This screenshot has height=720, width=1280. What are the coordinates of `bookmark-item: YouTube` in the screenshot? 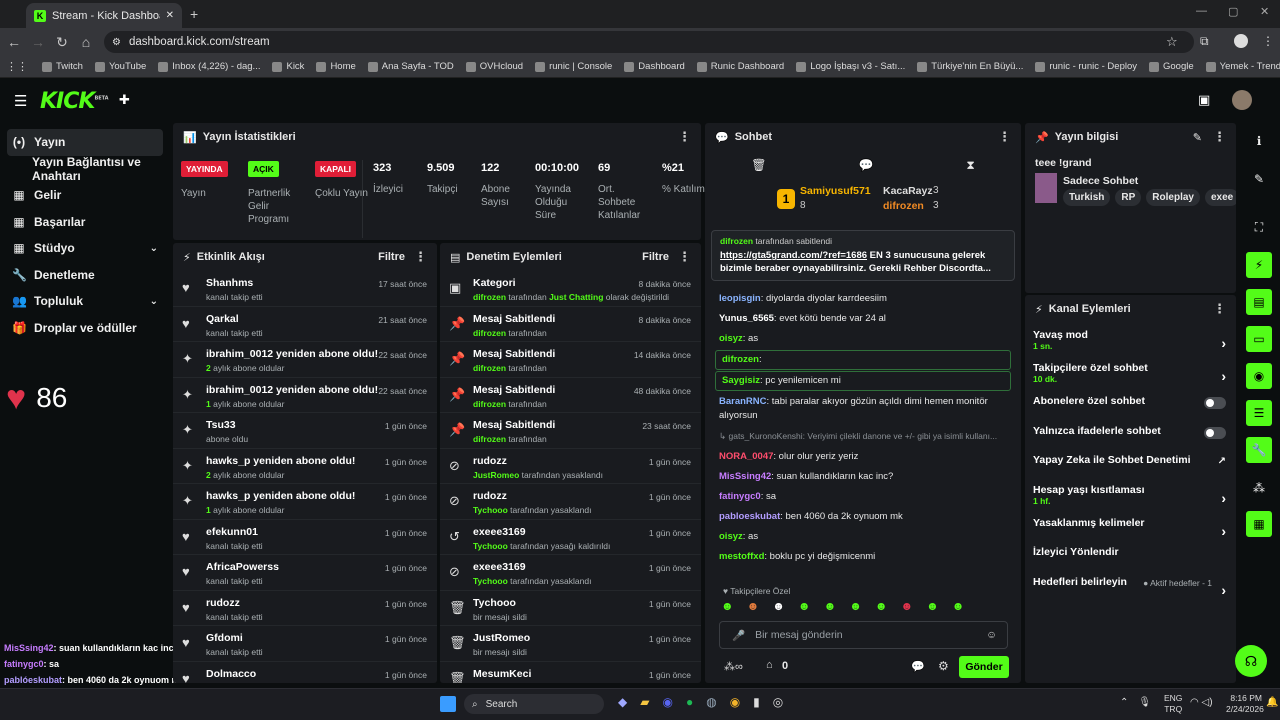 It's located at (120, 66).